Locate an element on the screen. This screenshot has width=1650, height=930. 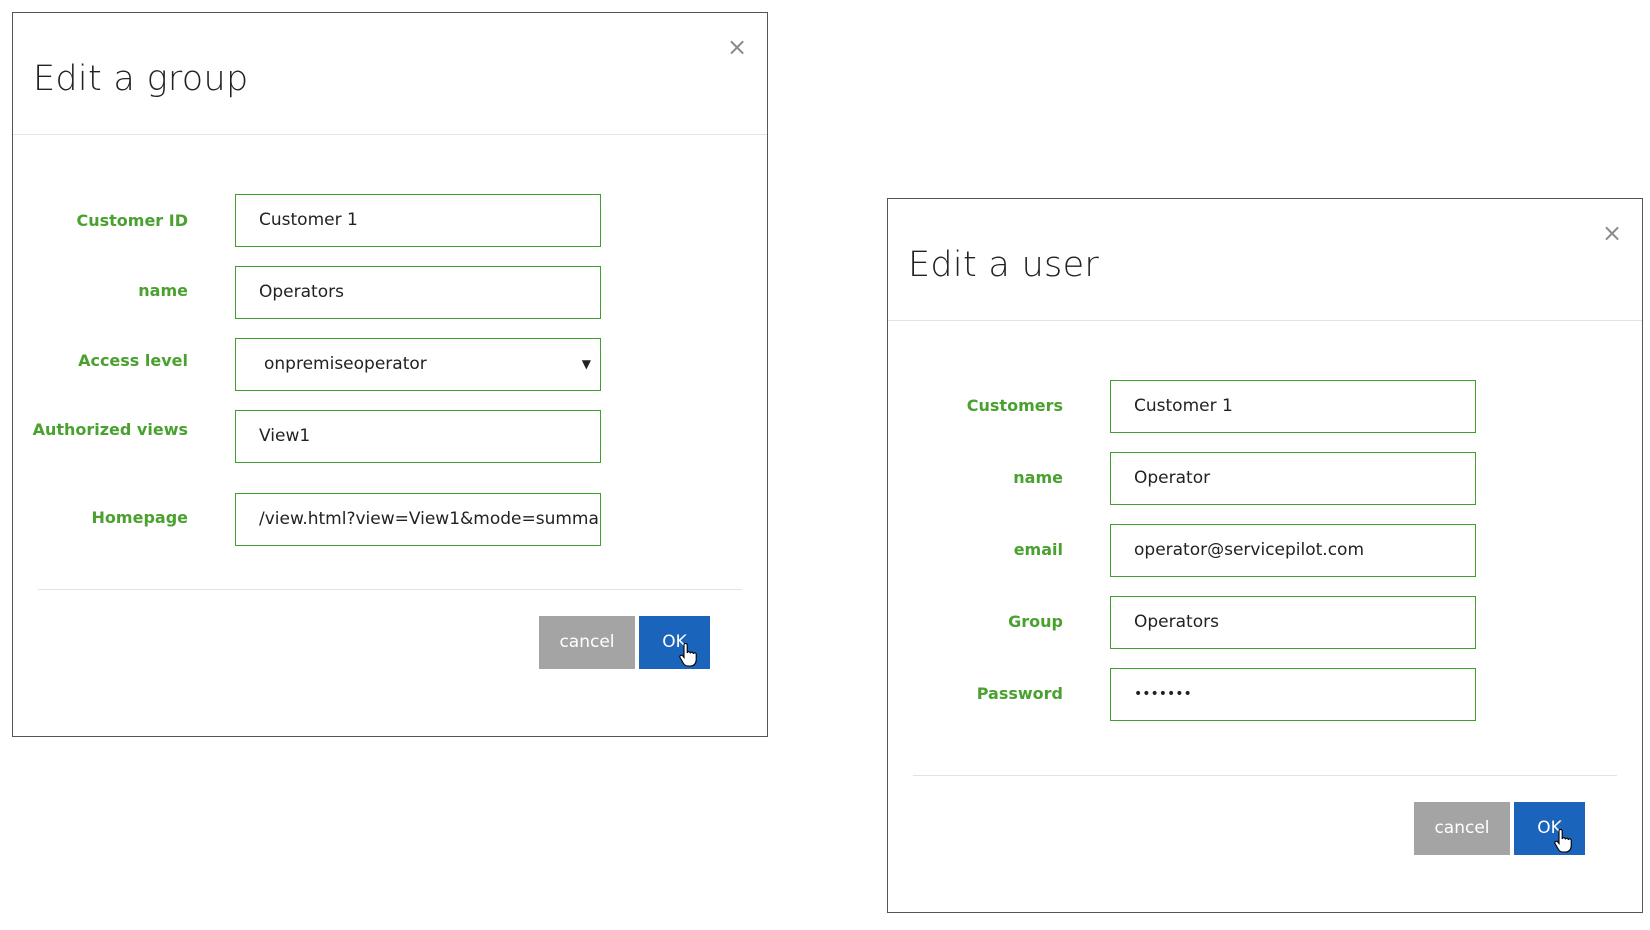
homepage-field: /view.html?view=View1&mode=summary is located at coordinates (418, 519).